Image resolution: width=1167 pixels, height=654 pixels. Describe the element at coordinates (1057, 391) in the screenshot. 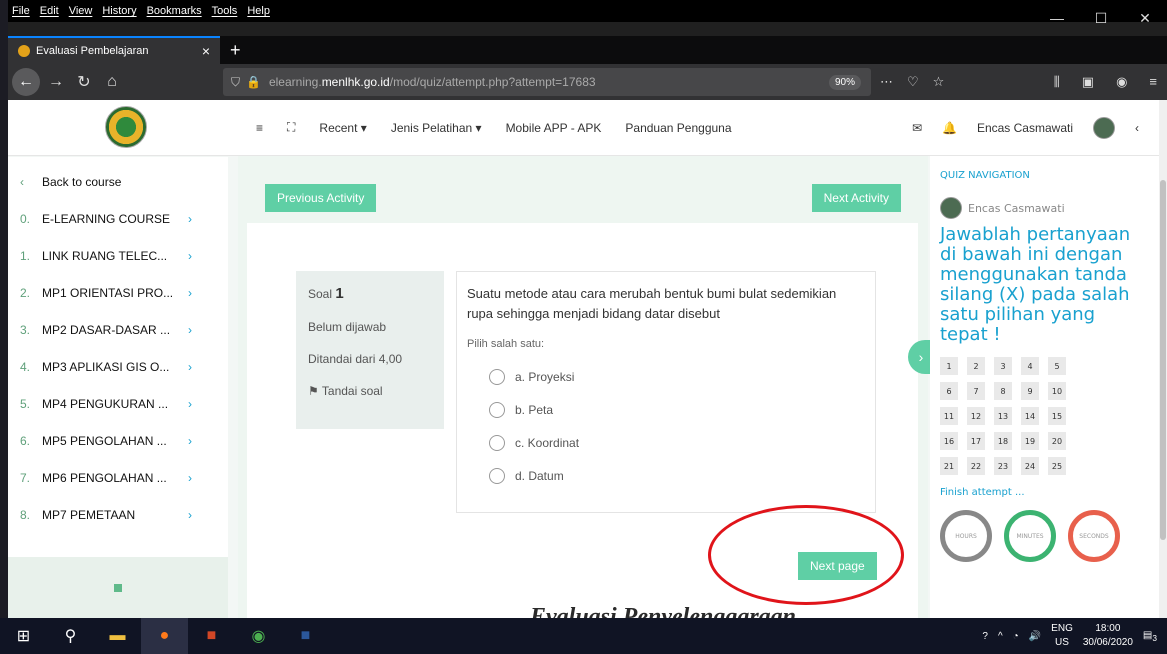

I see `question-link-10: 10` at that location.